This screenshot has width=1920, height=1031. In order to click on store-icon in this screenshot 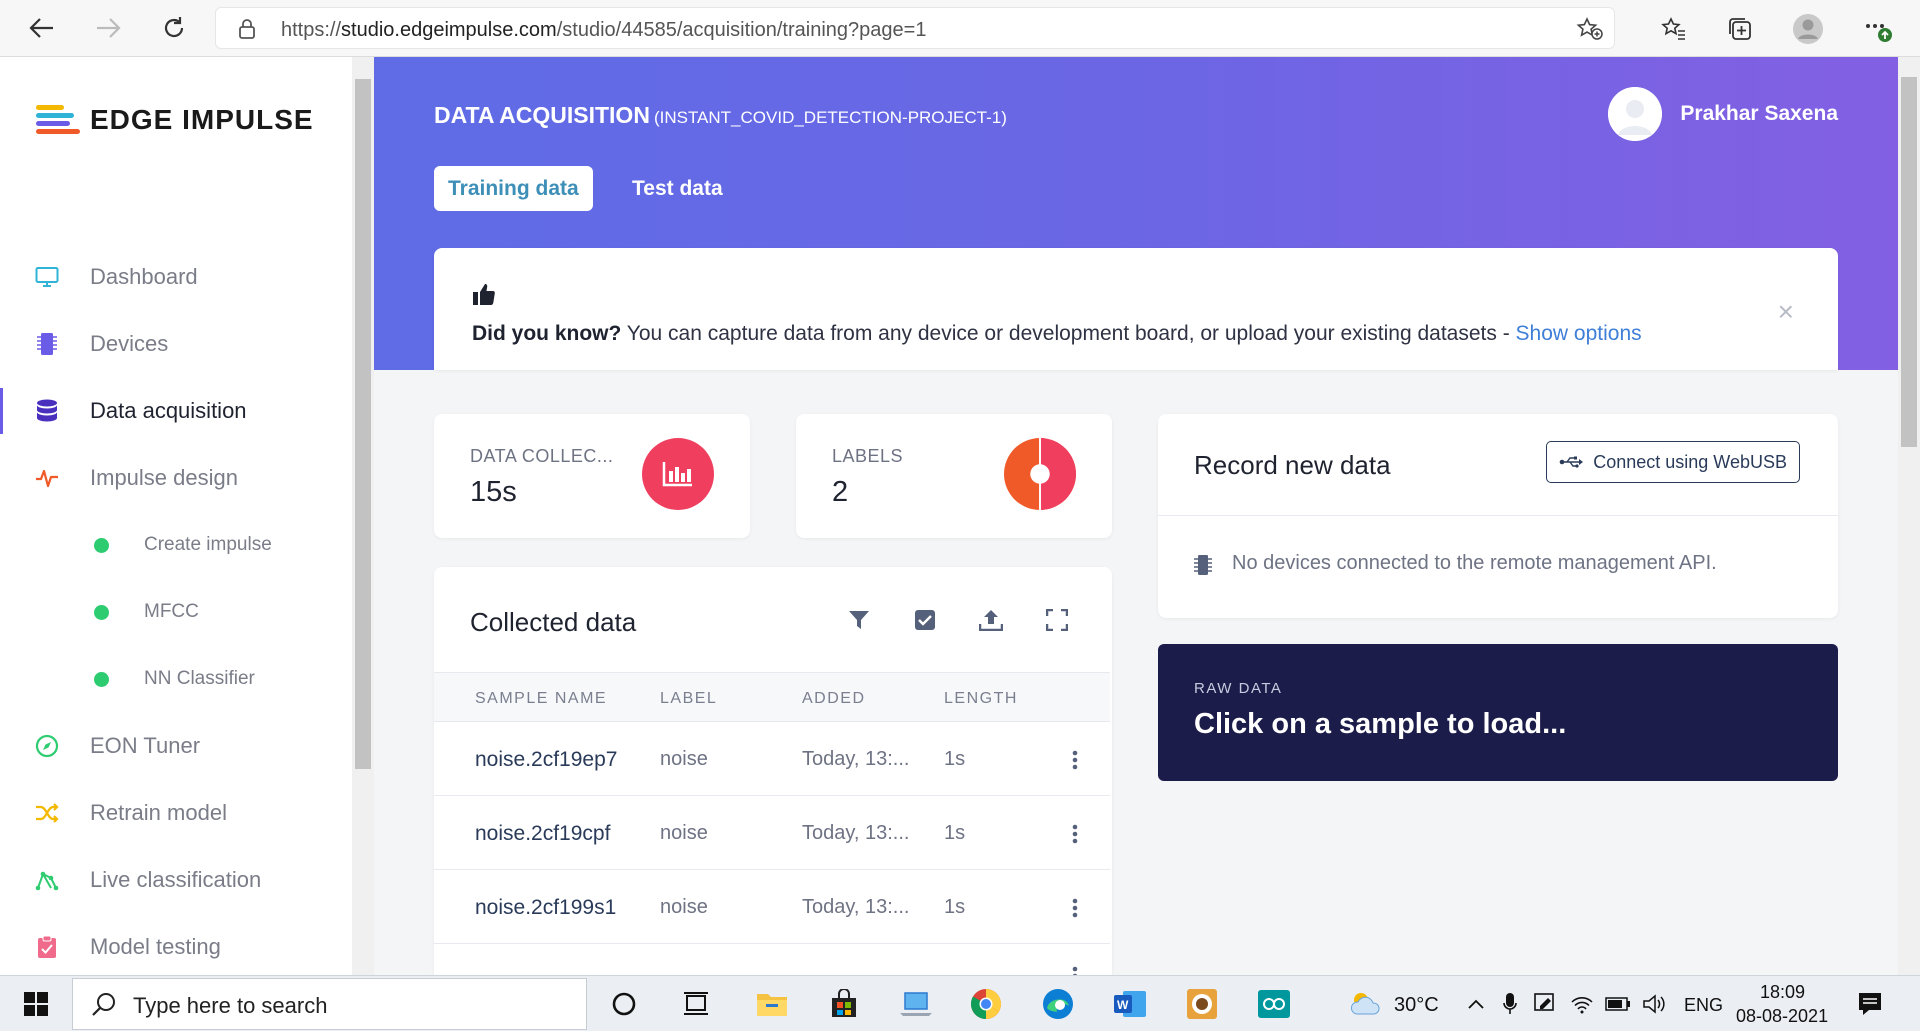, I will do `click(844, 1004)`.